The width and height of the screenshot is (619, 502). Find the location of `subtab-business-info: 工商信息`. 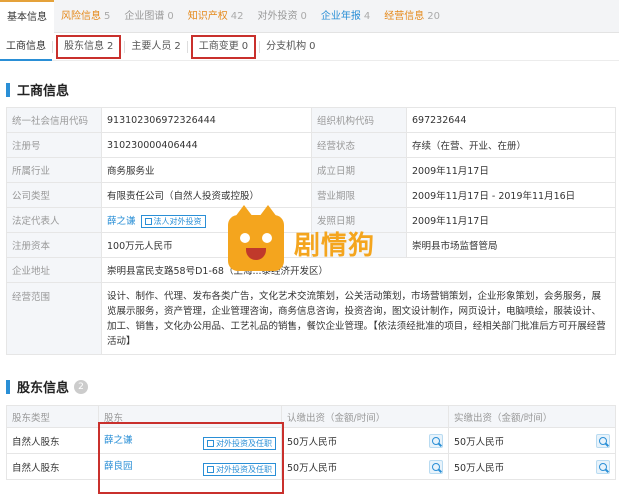

subtab-business-info: 工商信息 is located at coordinates (26, 47).